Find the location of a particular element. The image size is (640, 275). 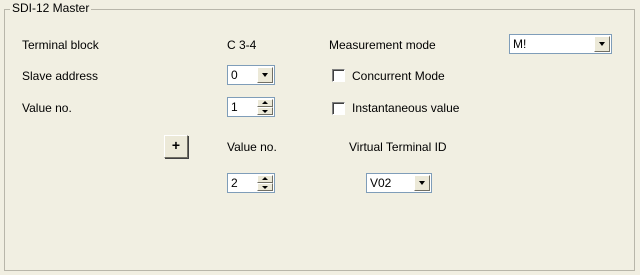

value-no-spin-up is located at coordinates (265, 103).